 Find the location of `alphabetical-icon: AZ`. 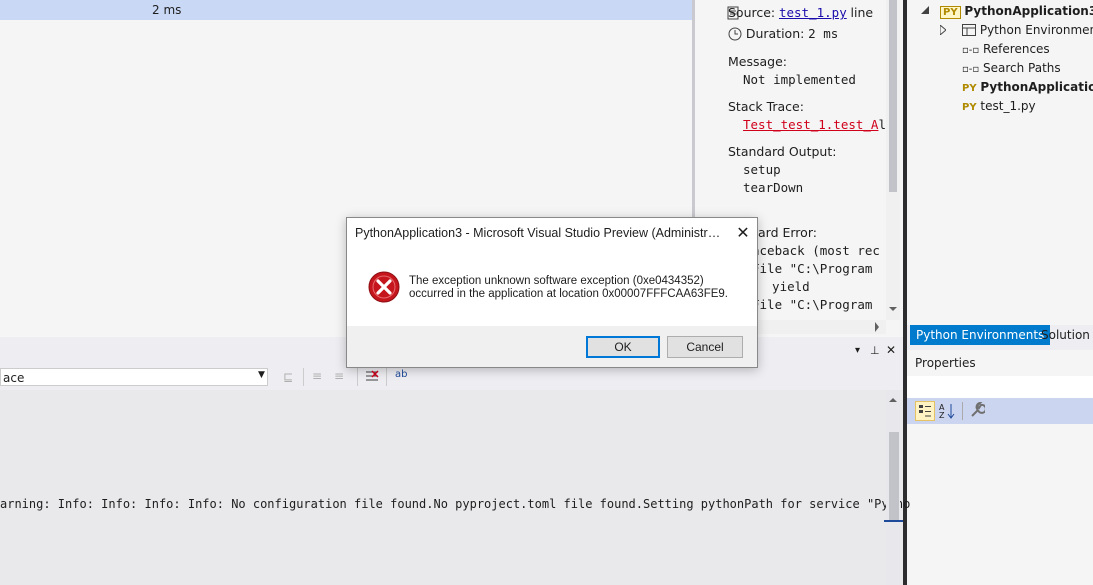

alphabetical-icon: AZ is located at coordinates (948, 411).